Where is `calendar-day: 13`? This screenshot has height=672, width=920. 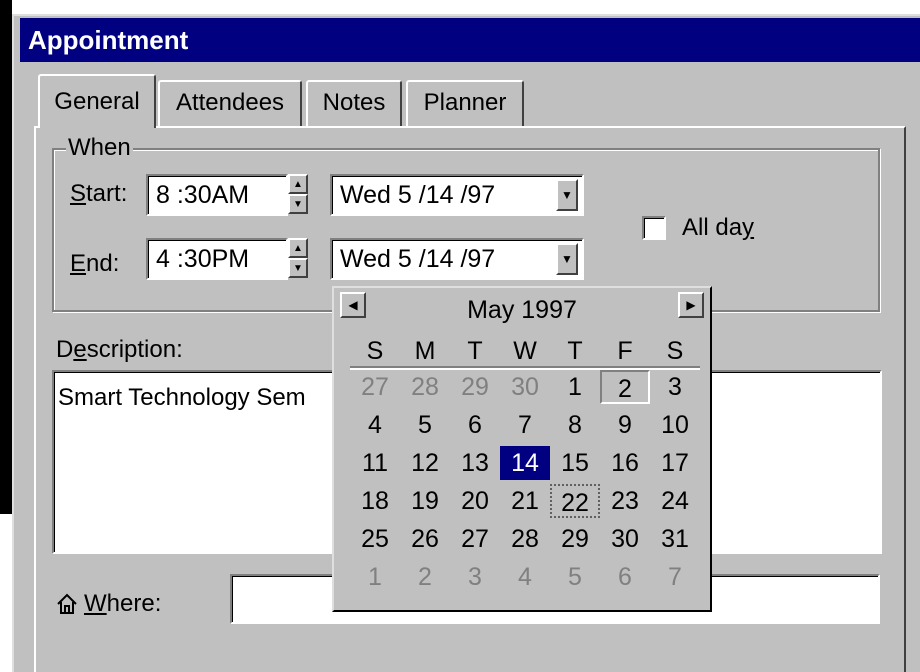
calendar-day: 13 is located at coordinates (475, 463).